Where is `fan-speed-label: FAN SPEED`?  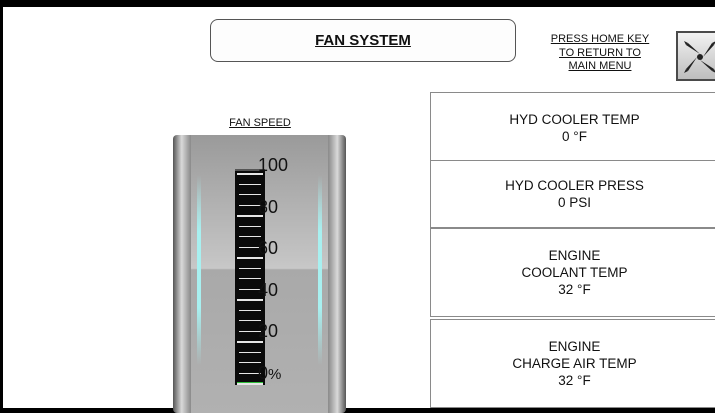 fan-speed-label: FAN SPEED is located at coordinates (260, 123).